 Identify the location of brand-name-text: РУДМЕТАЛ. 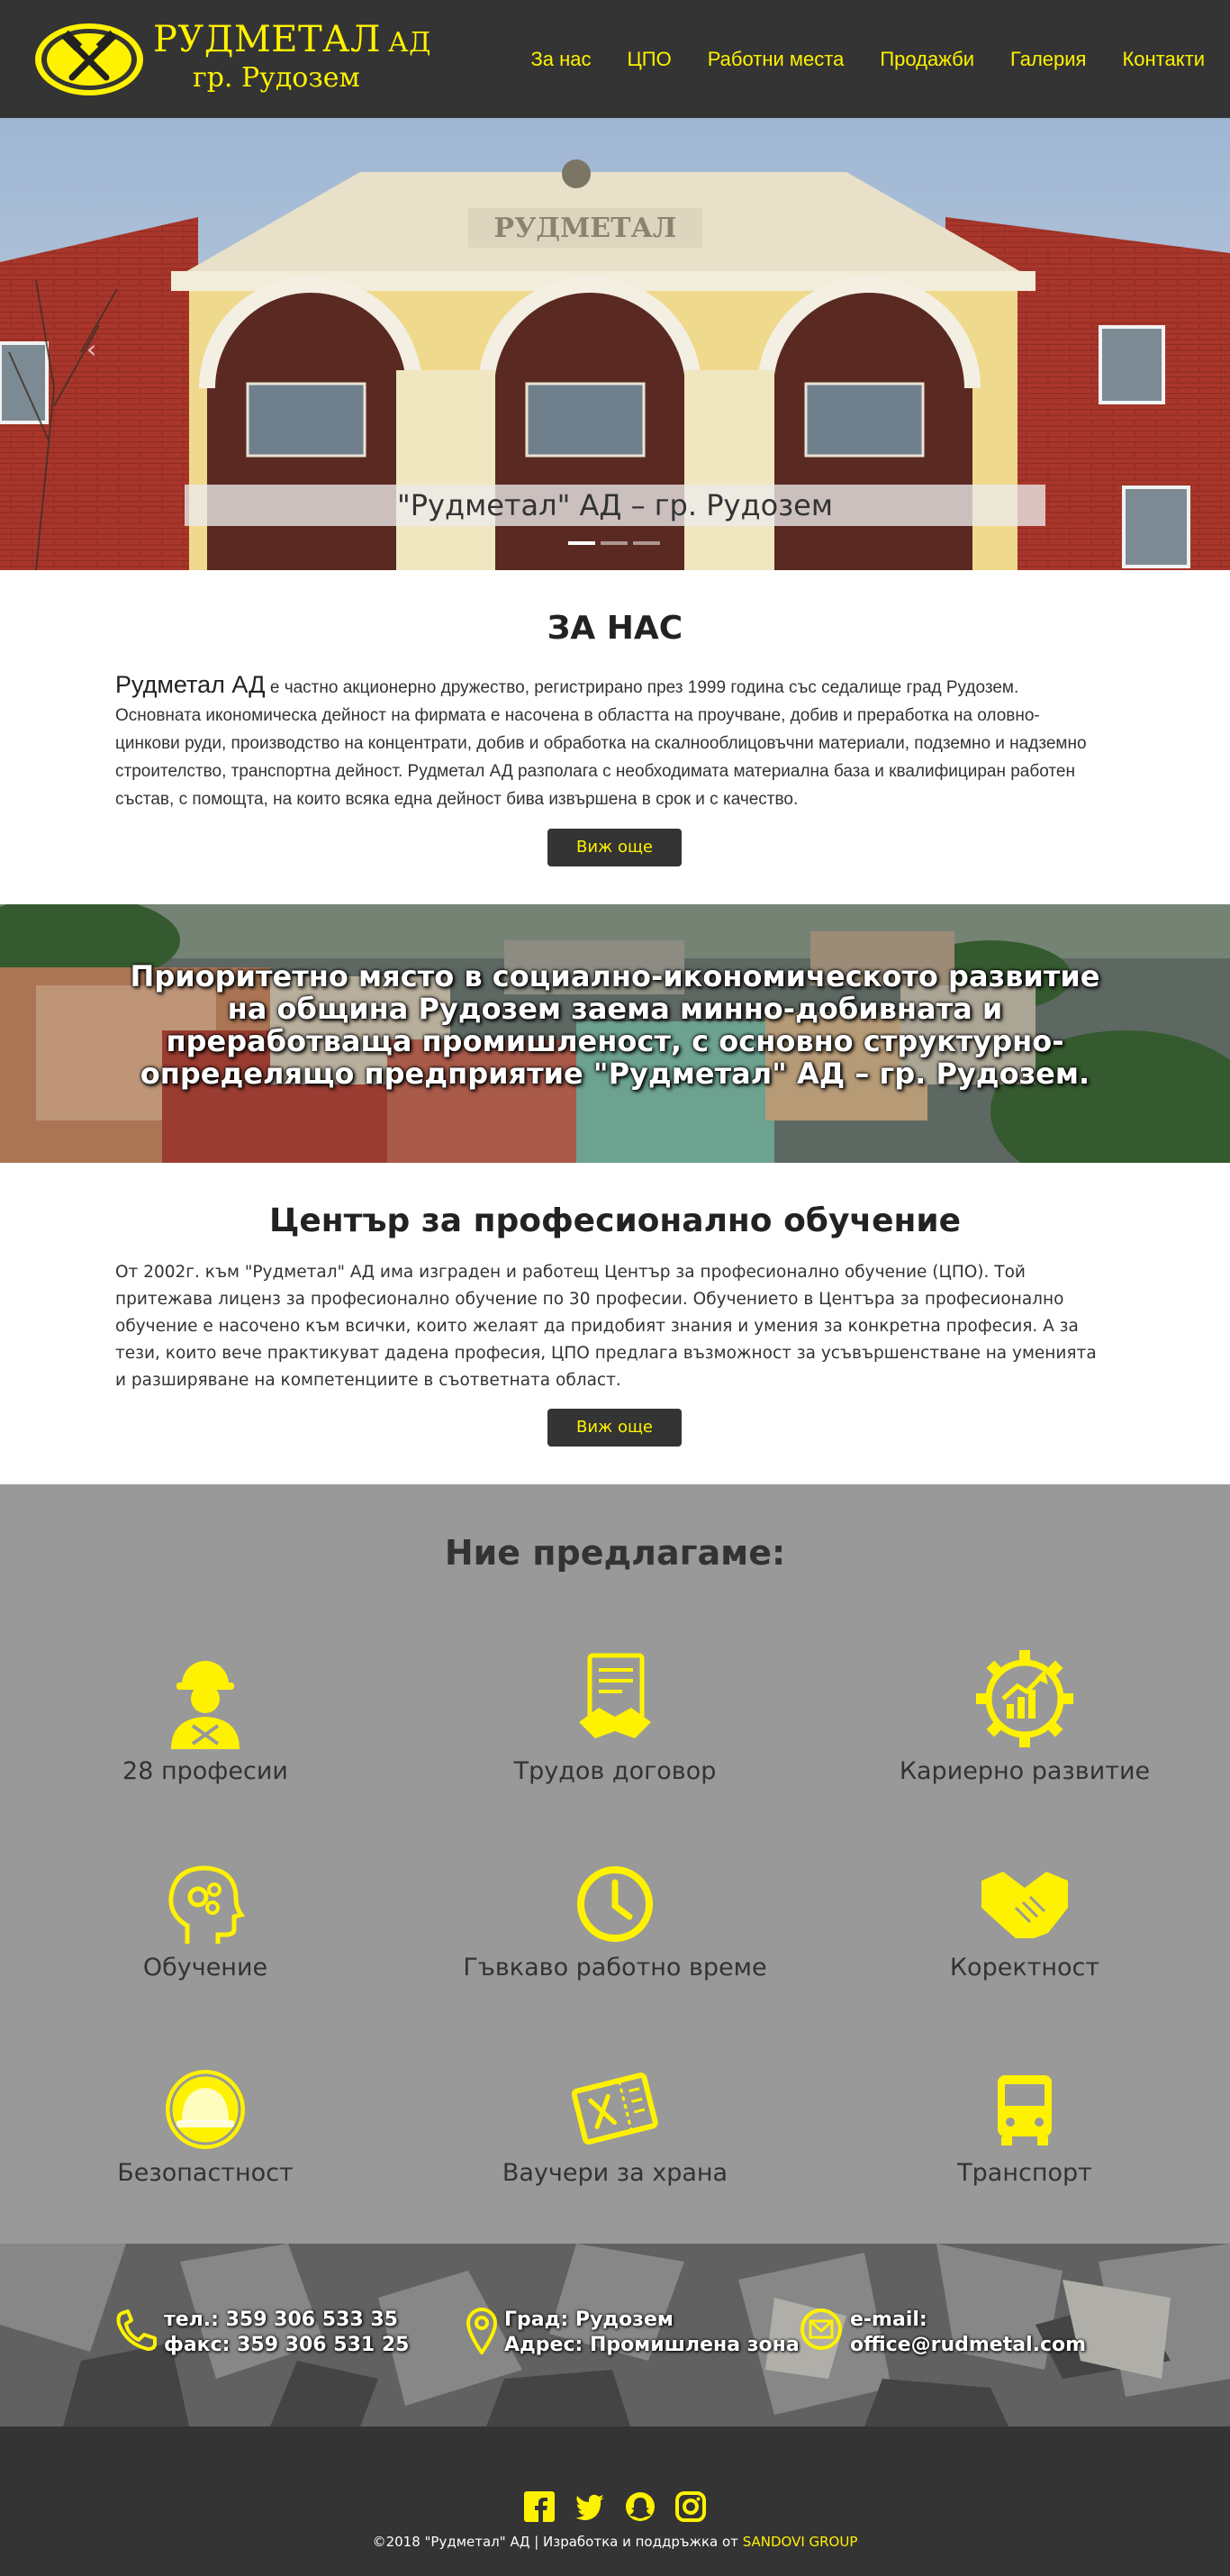
(267, 39).